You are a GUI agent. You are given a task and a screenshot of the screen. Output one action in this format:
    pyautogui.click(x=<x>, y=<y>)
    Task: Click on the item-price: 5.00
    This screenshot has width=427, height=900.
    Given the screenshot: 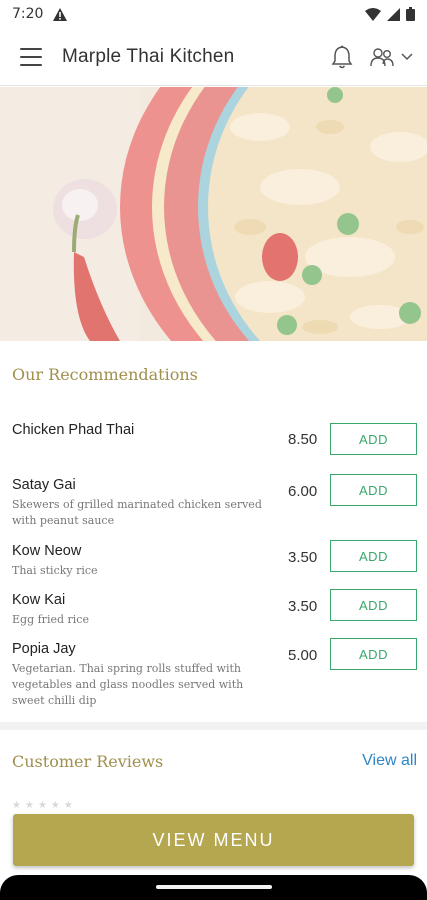 What is the action you would take?
    pyautogui.click(x=303, y=655)
    